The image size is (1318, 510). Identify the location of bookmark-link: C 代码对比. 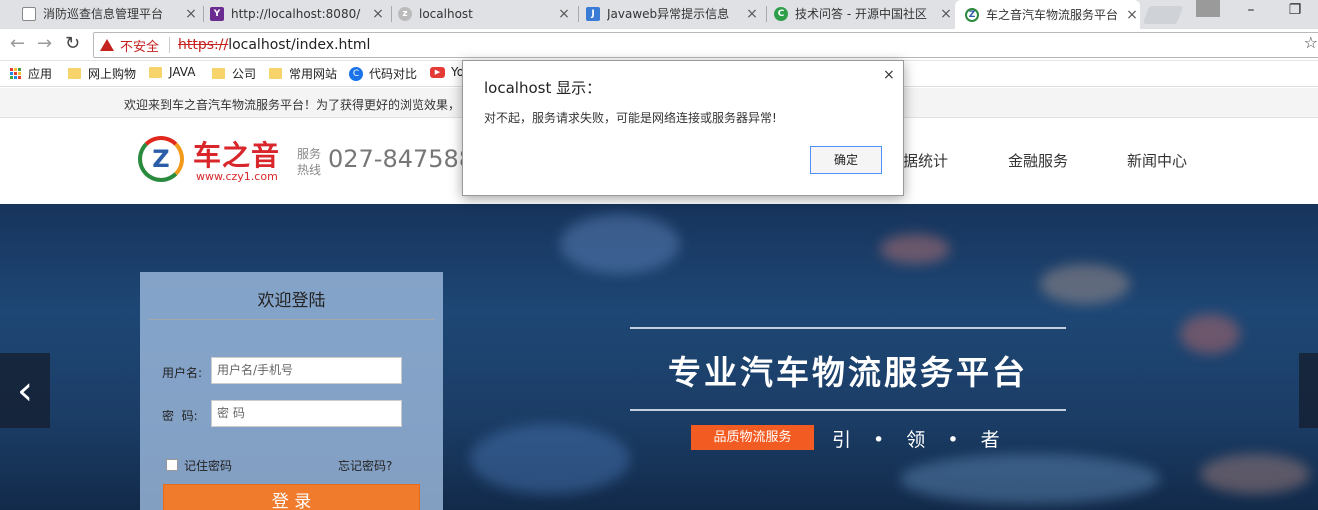
(383, 73).